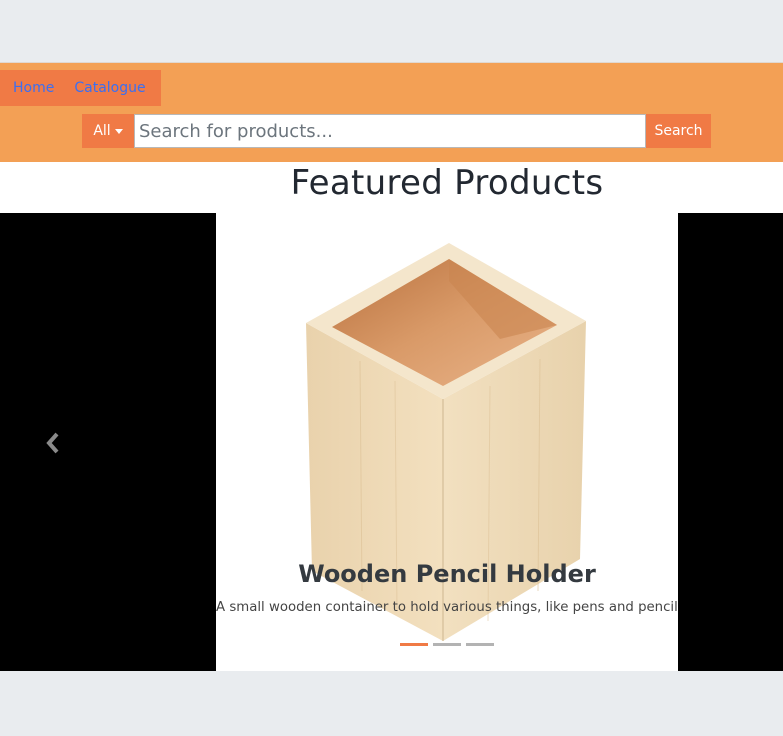 The height and width of the screenshot is (736, 783). I want to click on nav-link-catalogue: Catalogue, so click(109, 88).